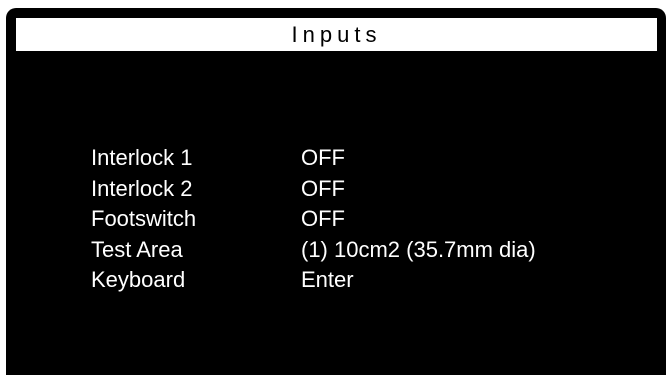 Image resolution: width=671 pixels, height=375 pixels. I want to click on input-label: Test Area, so click(137, 249).